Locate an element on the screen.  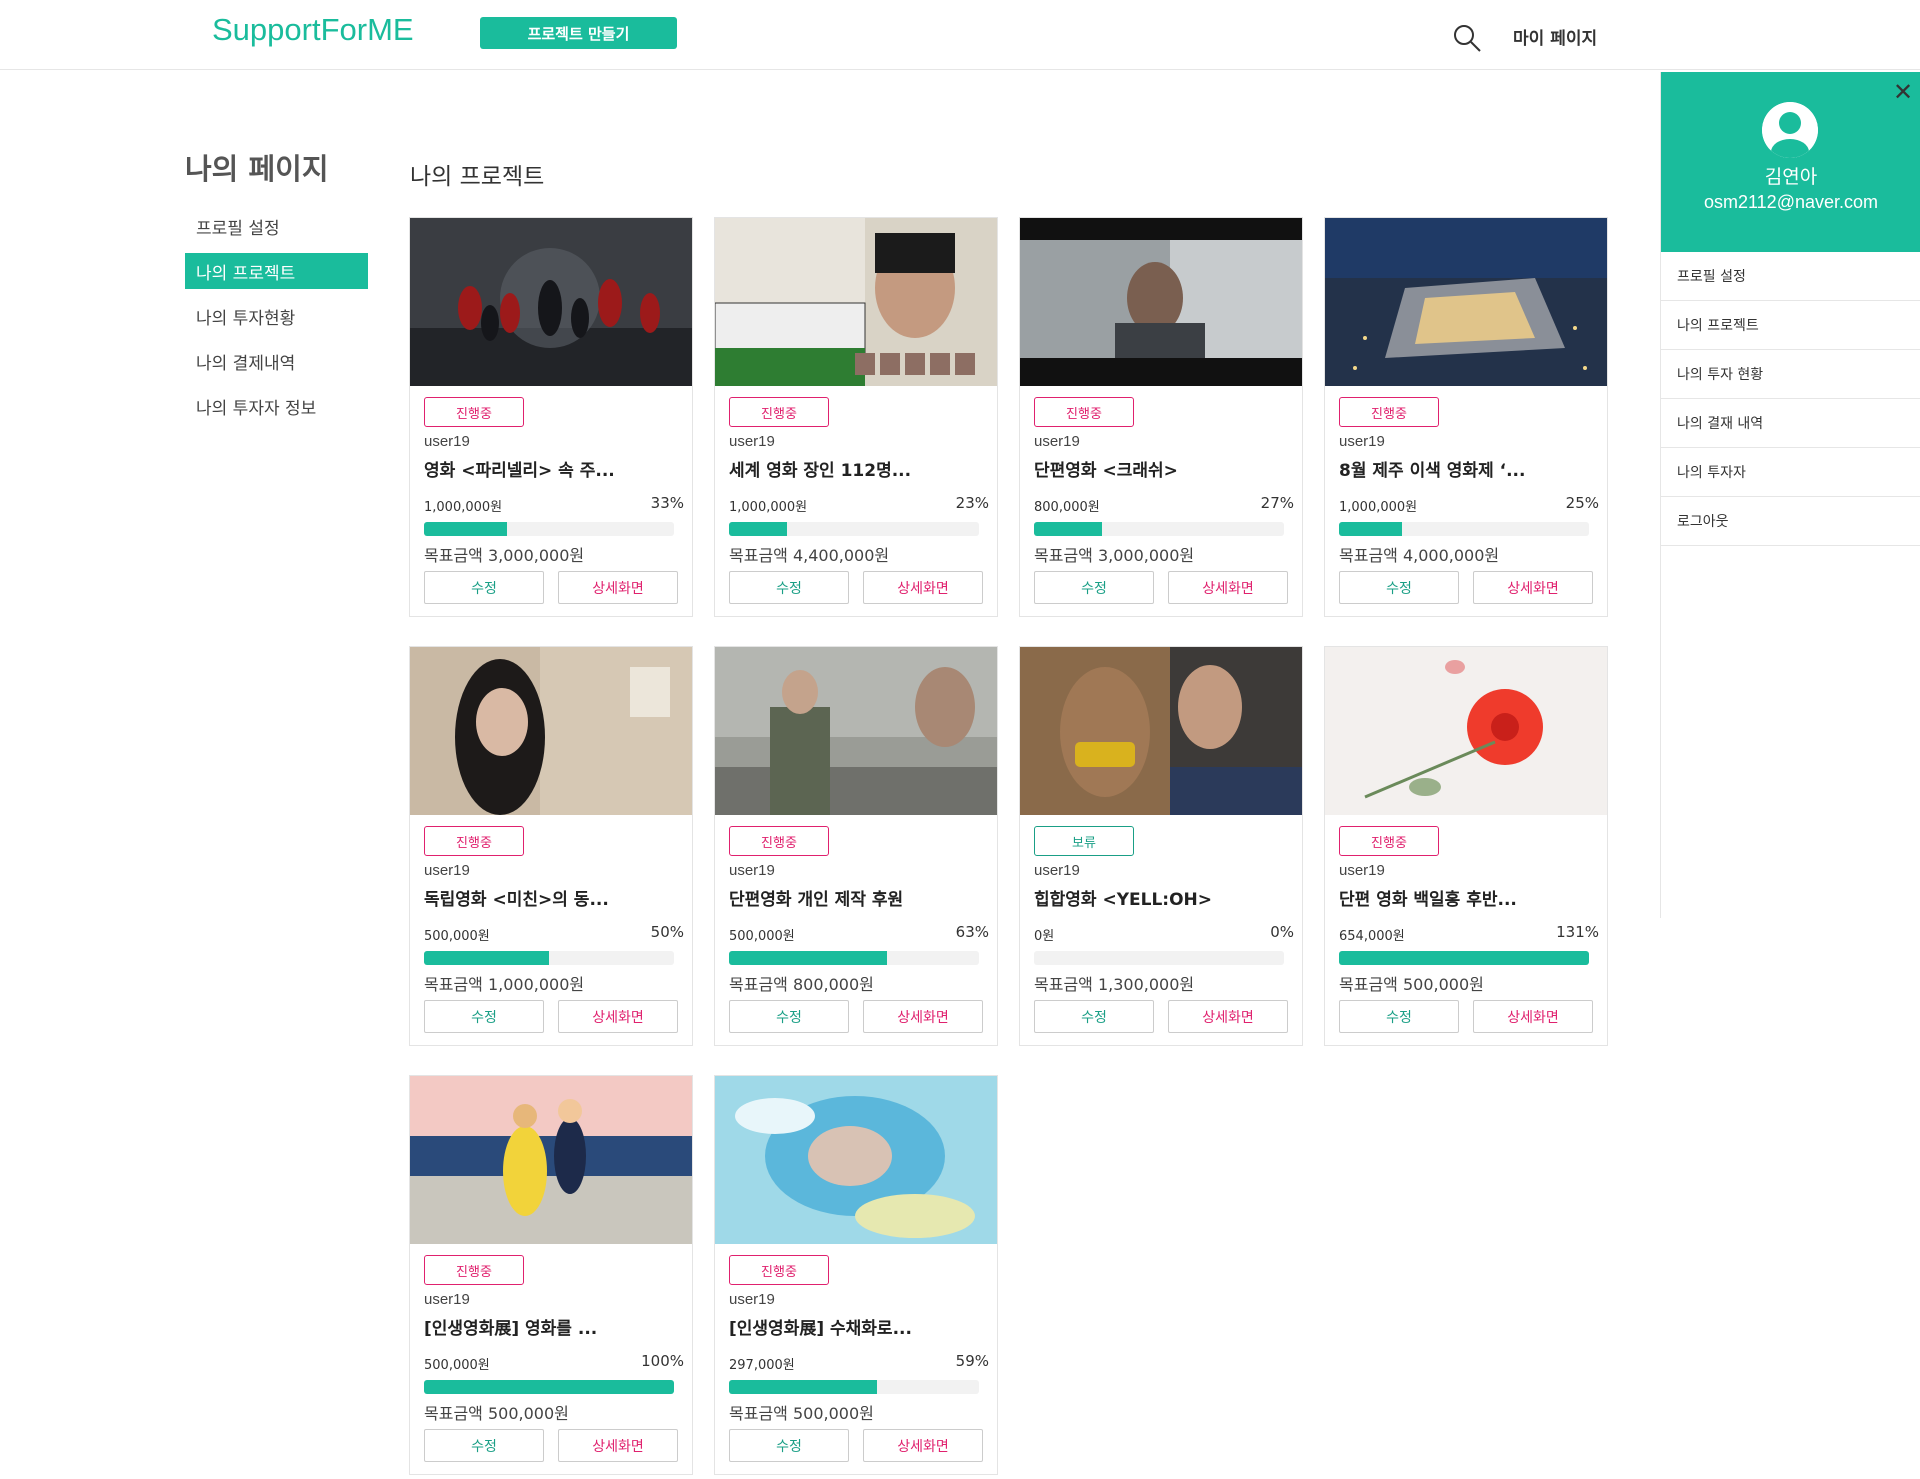
panel-item-profile: 프로필 설정 is located at coordinates (1790, 276).